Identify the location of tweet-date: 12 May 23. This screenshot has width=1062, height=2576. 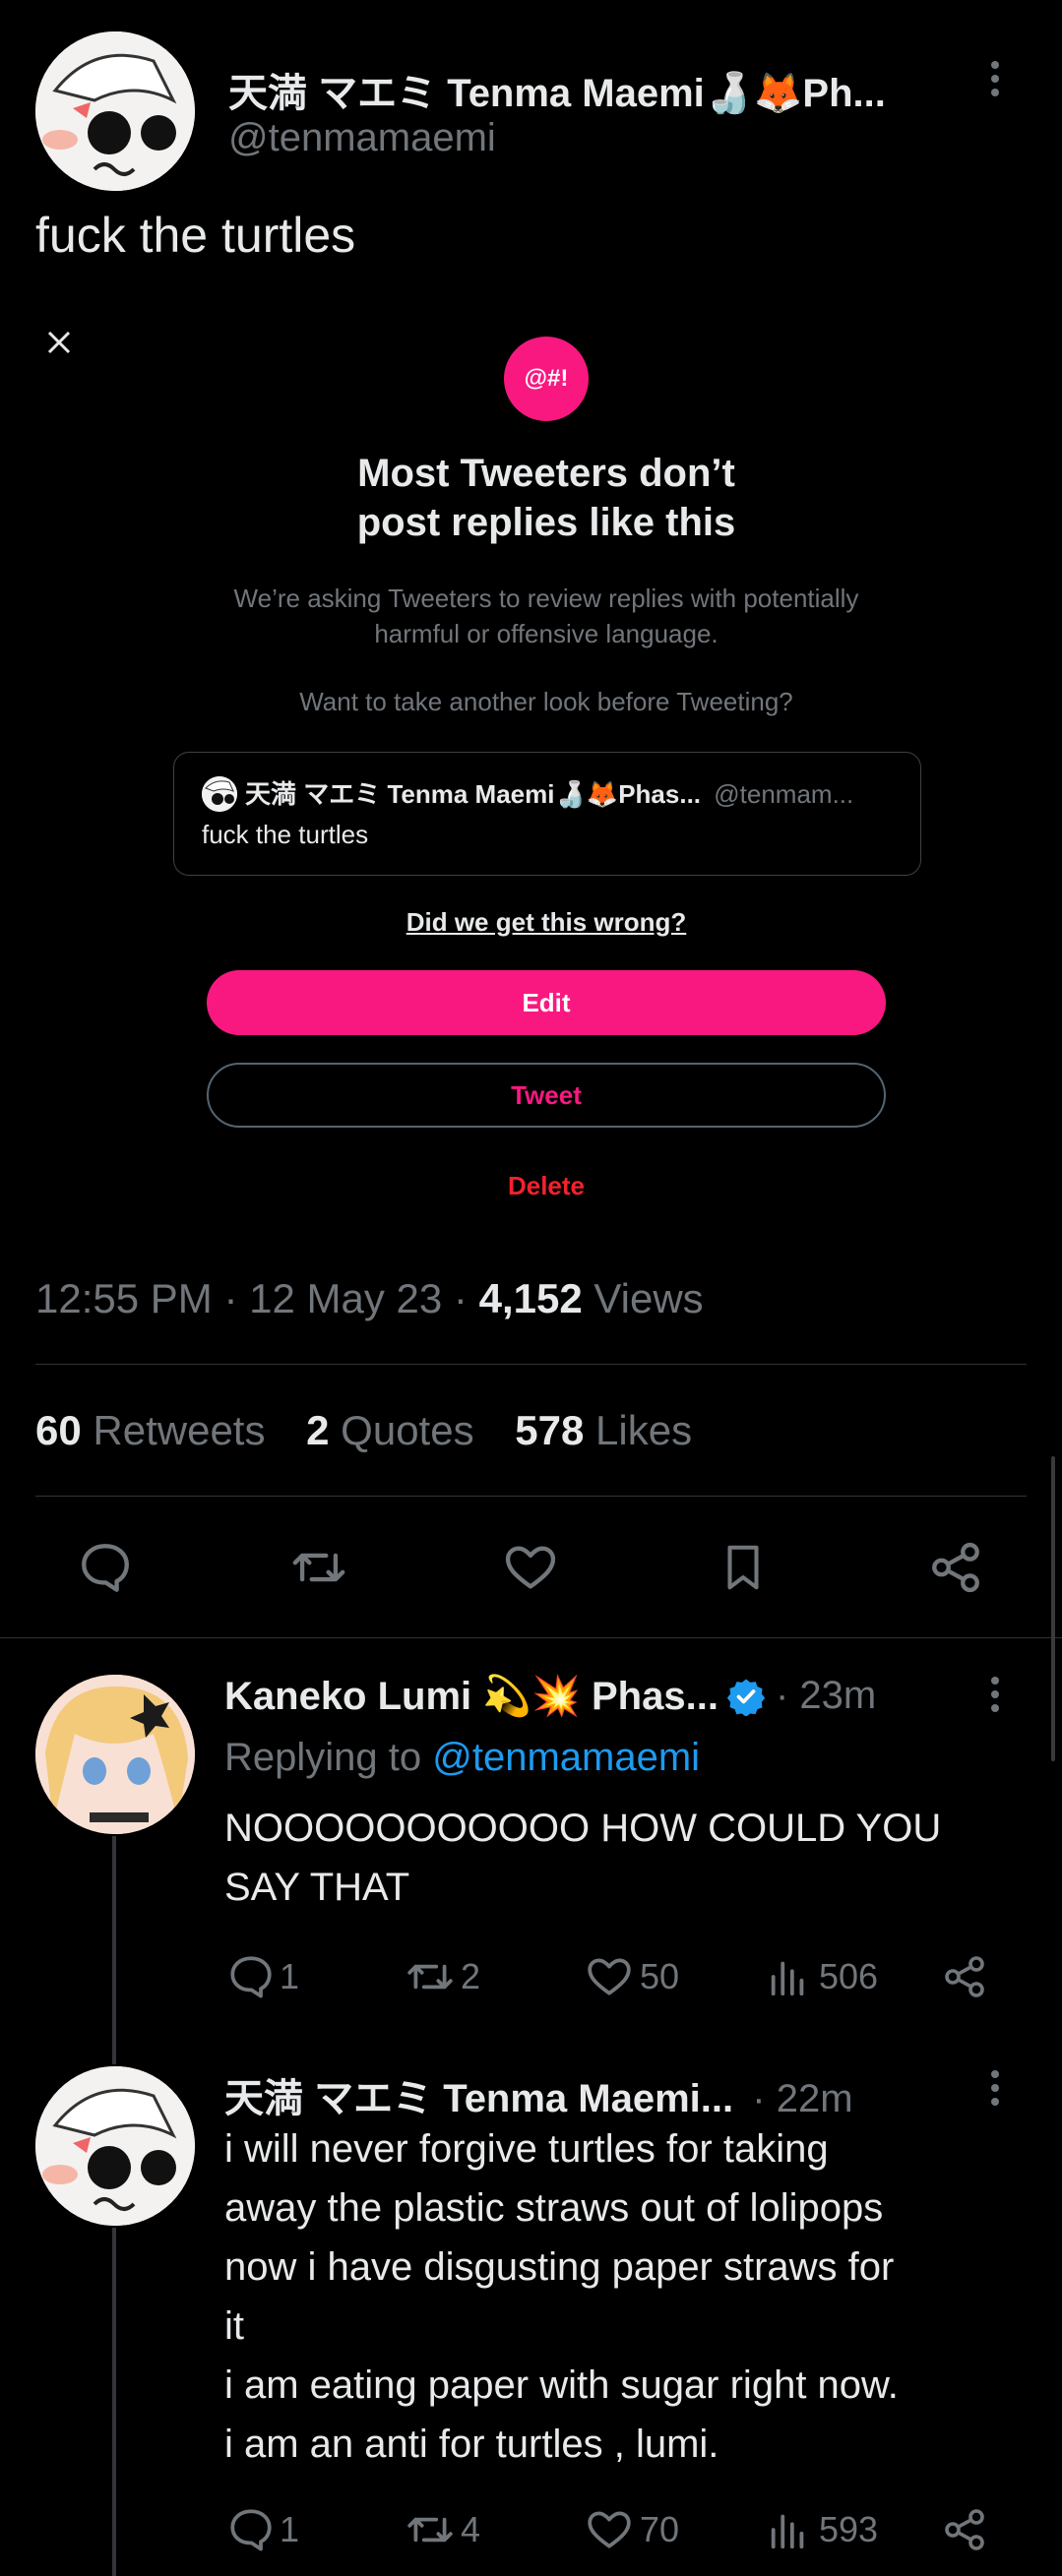
(346, 1298).